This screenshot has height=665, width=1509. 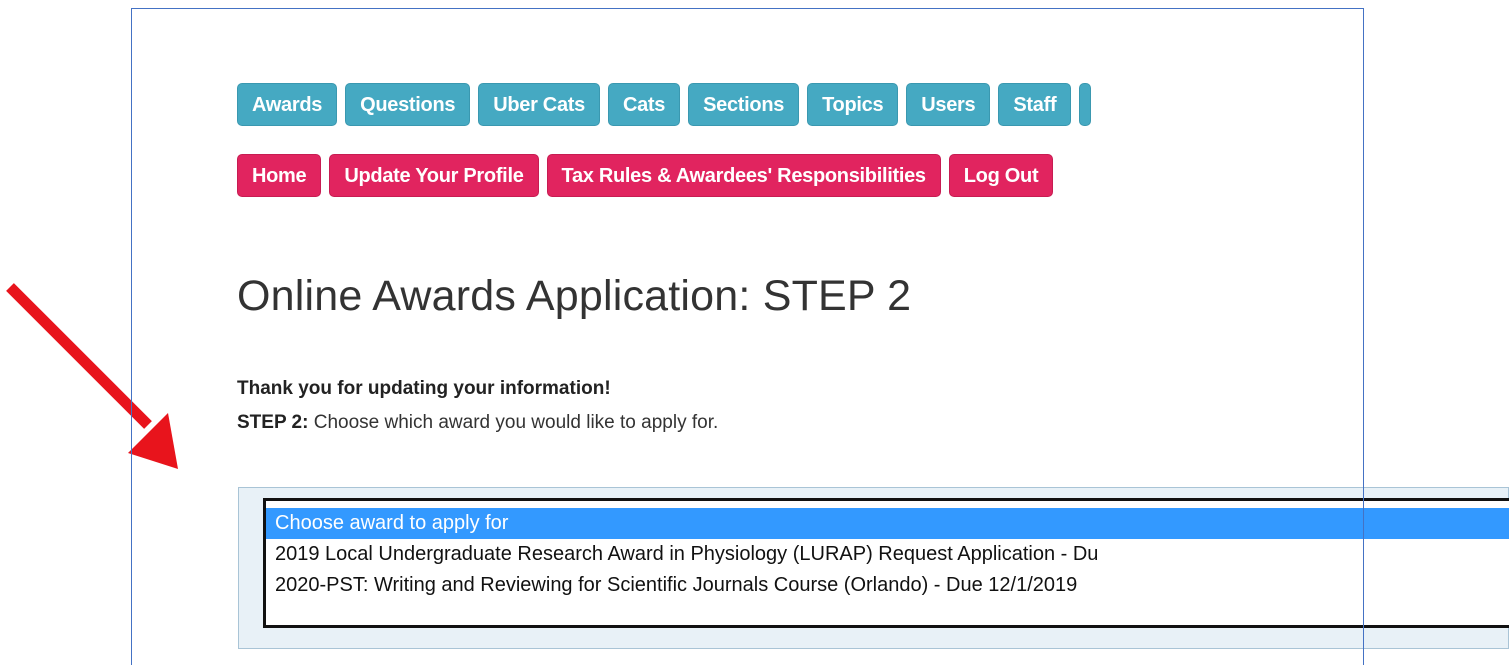 What do you see at coordinates (434, 175) in the screenshot?
I see `nav-update-profile-button: Update Your Profile` at bounding box center [434, 175].